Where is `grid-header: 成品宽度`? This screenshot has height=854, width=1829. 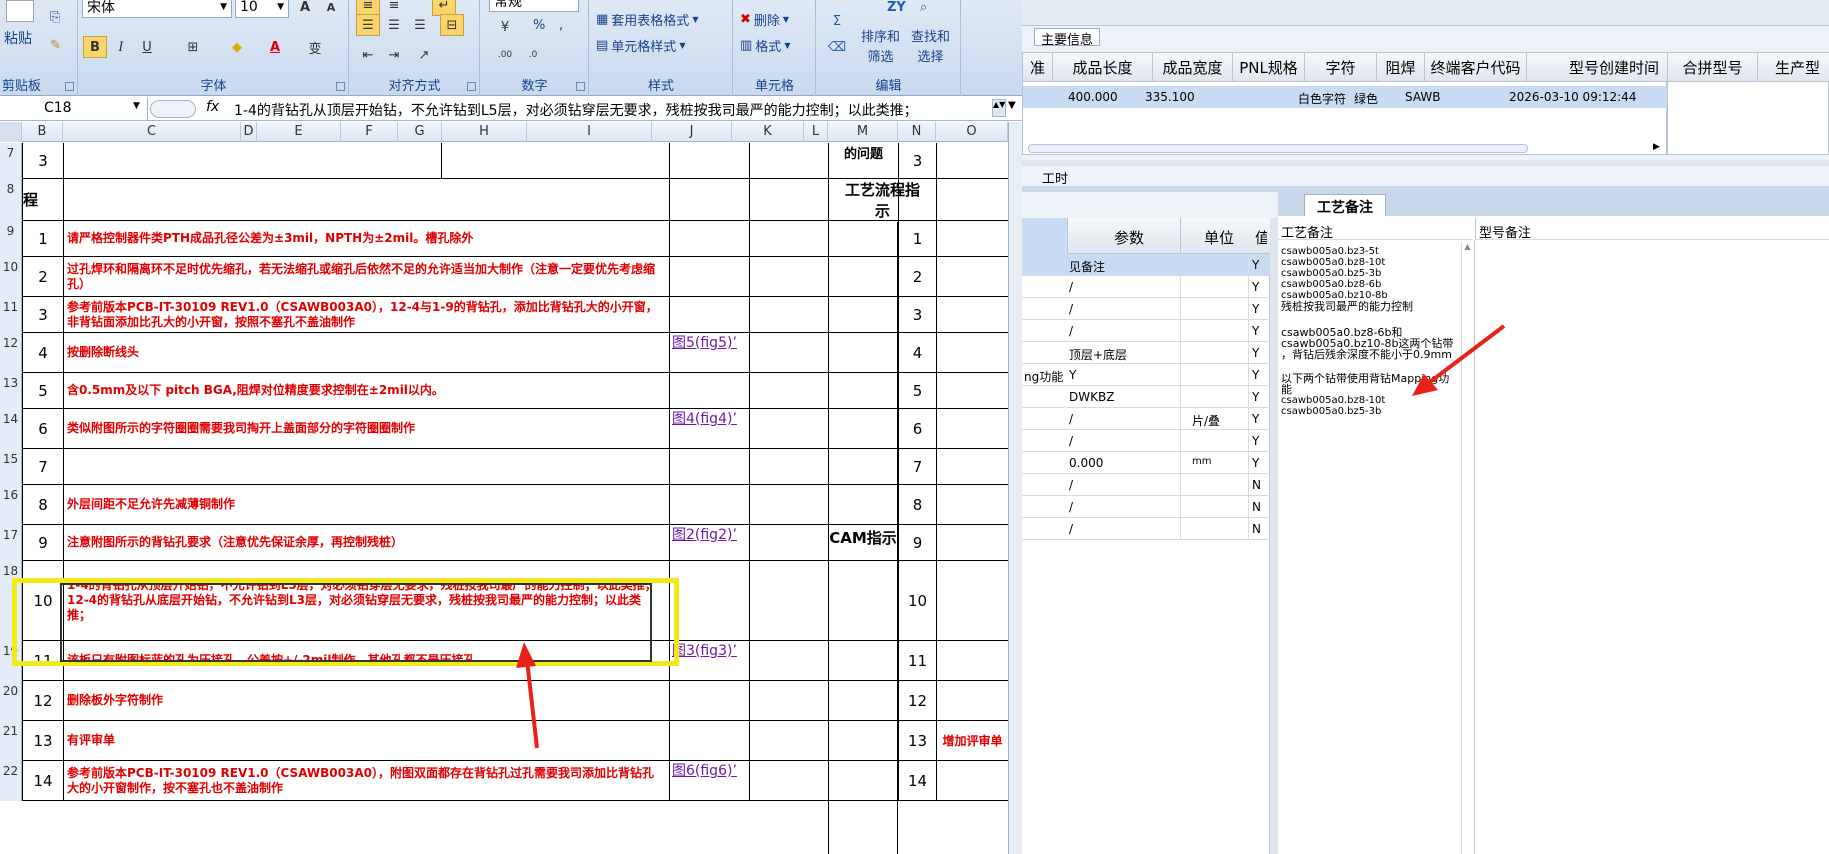 grid-header: 成品宽度 is located at coordinates (1193, 67).